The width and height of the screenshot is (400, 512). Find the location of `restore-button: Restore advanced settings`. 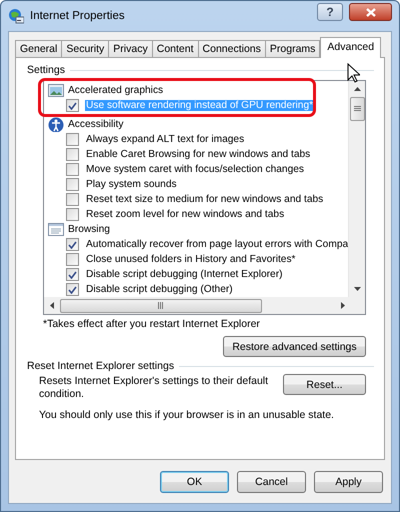

restore-button: Restore advanced settings is located at coordinates (294, 346).